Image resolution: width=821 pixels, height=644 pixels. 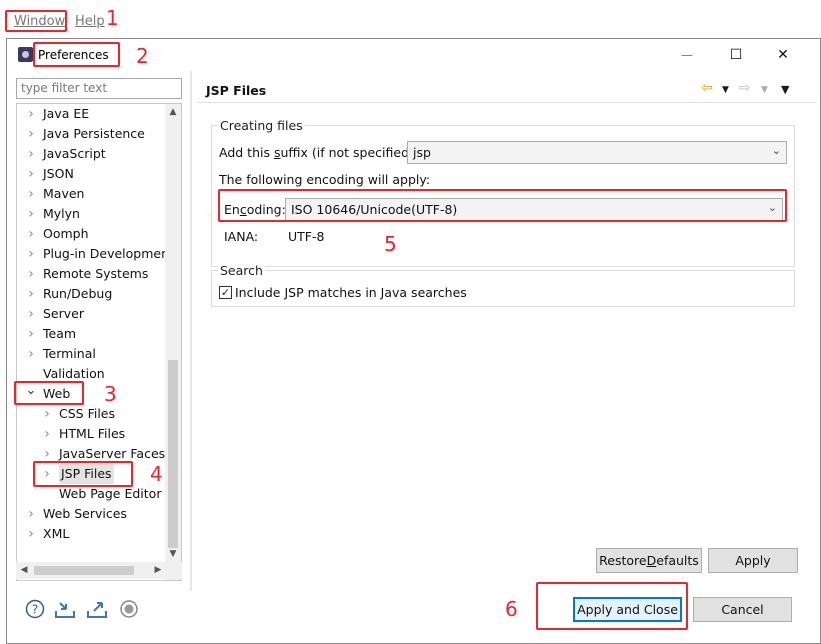 I want to click on minimize-button: —, so click(x=687, y=55).